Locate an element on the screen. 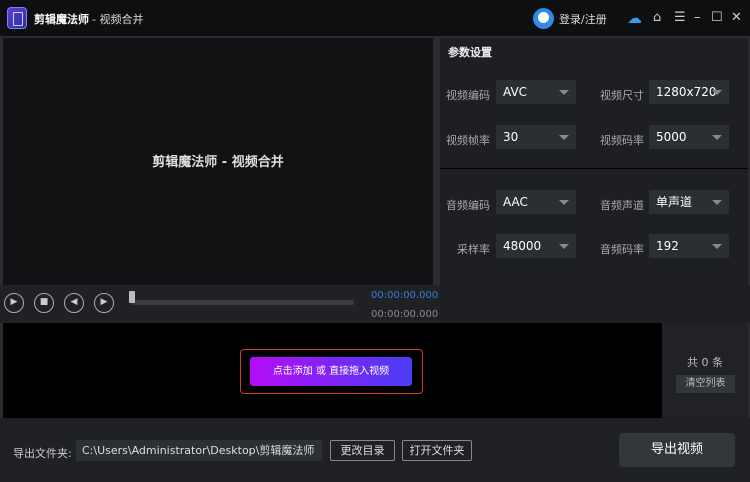 This screenshot has height=482, width=750. export-video-button: 导出视频 is located at coordinates (677, 450).